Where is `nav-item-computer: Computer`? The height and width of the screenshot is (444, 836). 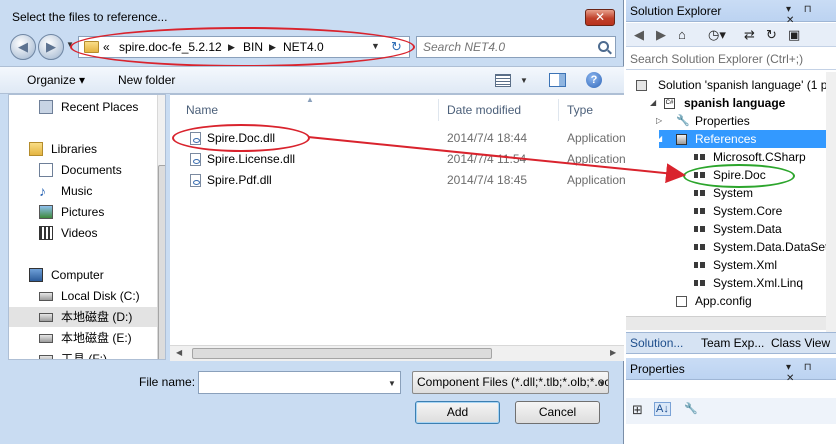
nav-item-computer: Computer is located at coordinates (79, 275).